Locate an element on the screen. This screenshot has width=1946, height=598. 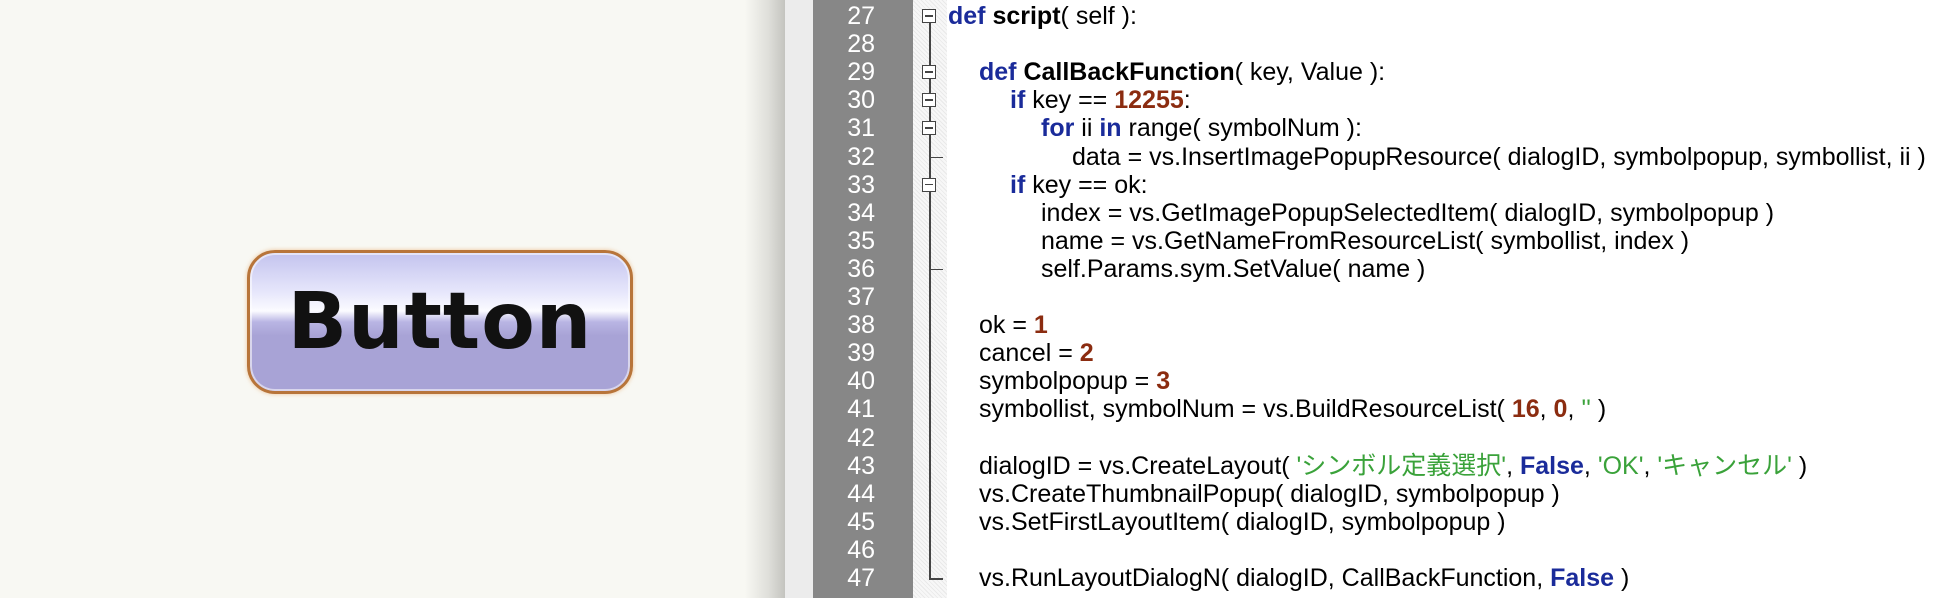
line-number: 44 is located at coordinates (861, 493).